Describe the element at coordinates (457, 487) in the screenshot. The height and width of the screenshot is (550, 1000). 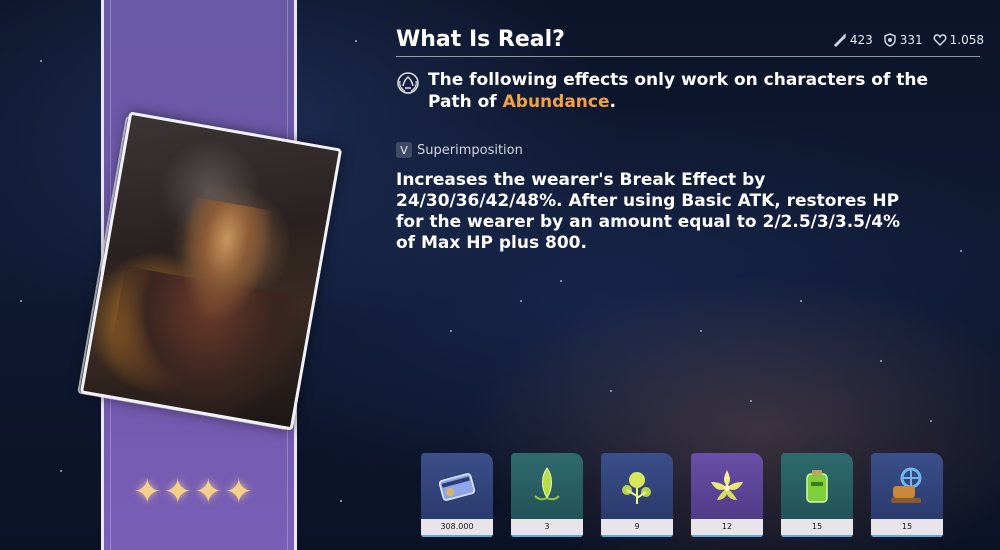
I see `credit-card-icon` at that location.